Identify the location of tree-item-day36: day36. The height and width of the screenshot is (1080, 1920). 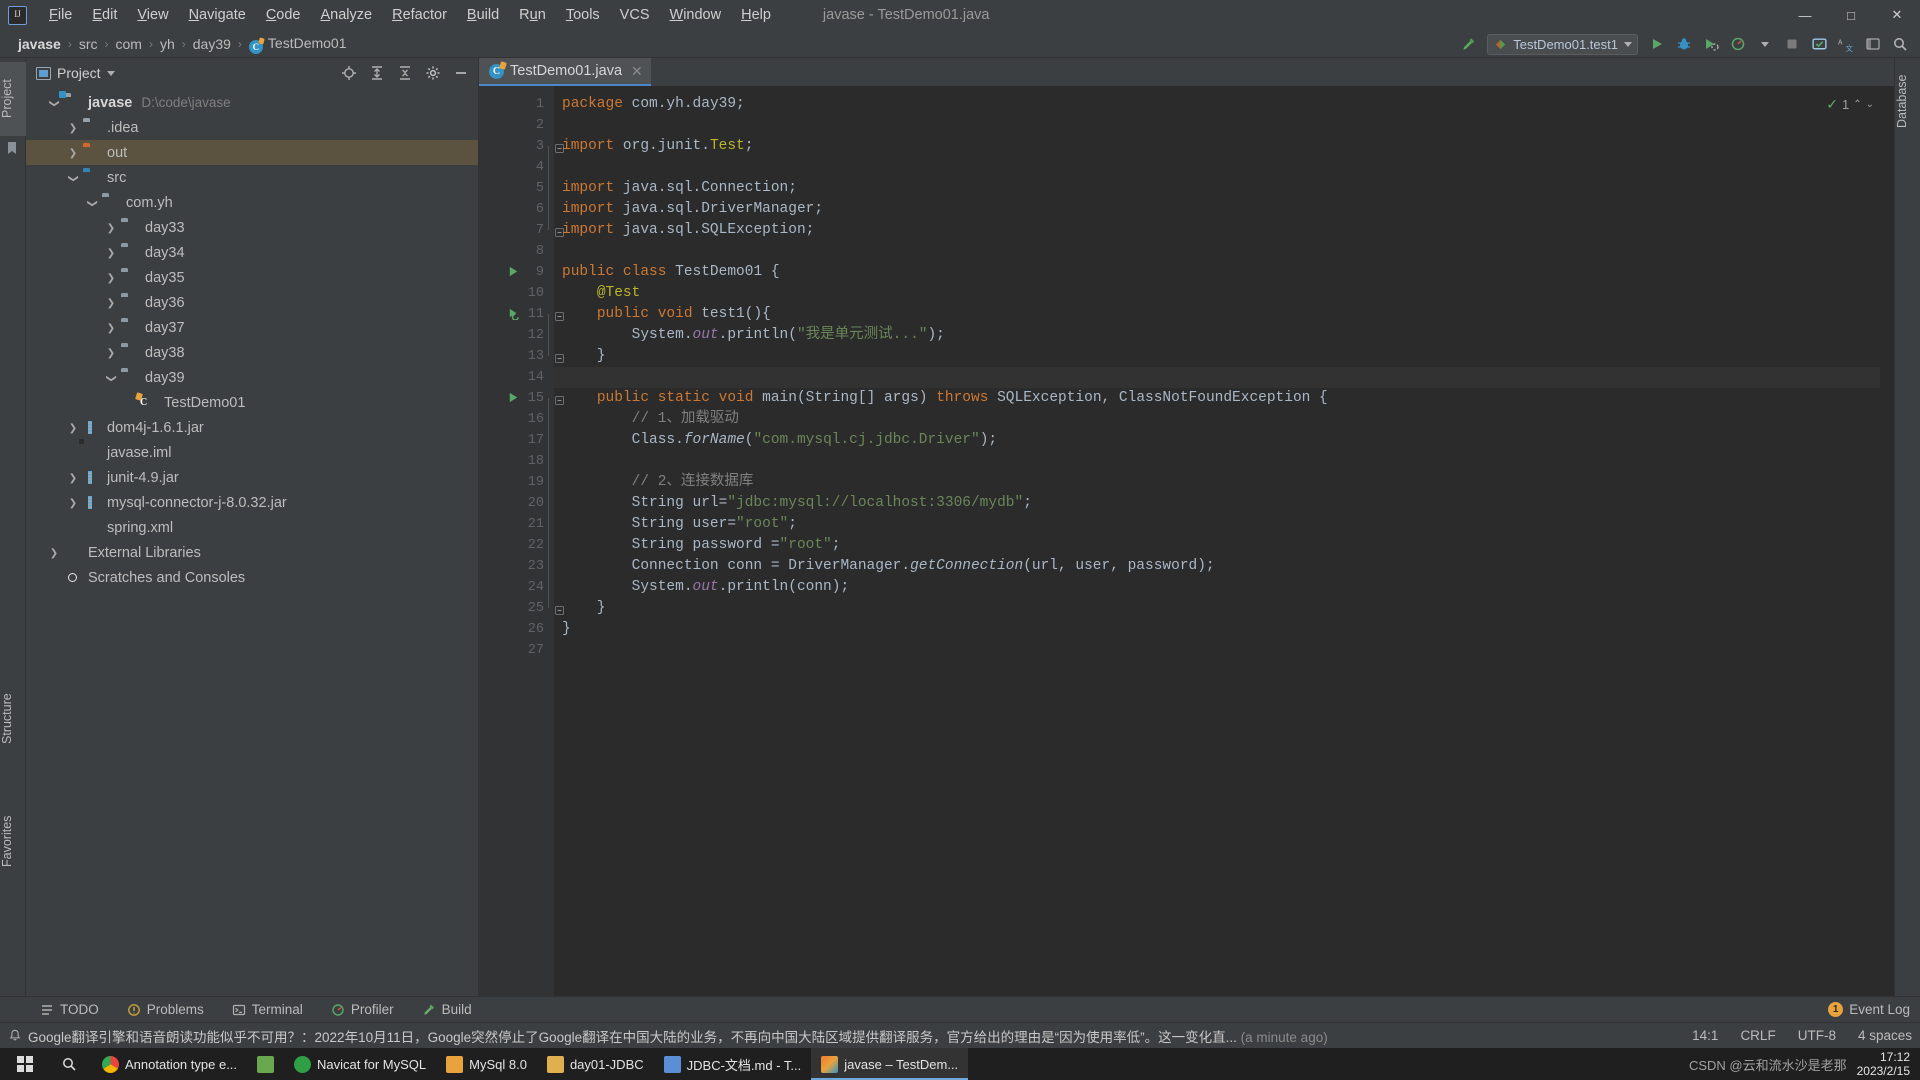
(252, 302).